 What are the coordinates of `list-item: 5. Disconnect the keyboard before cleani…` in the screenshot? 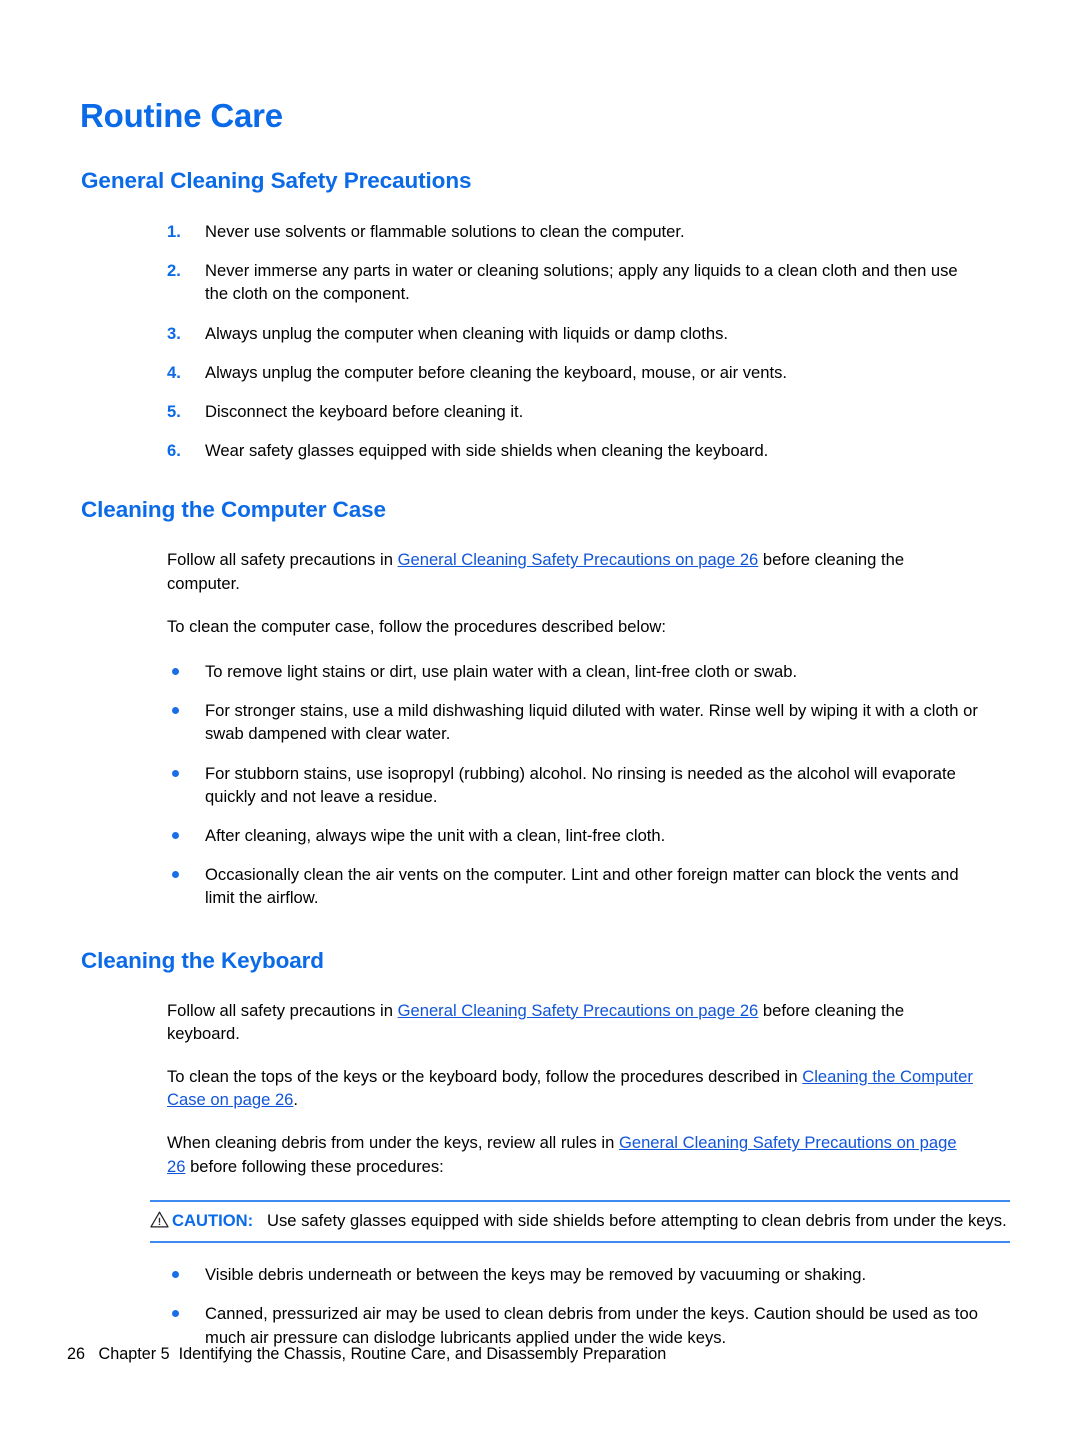 It's located at (573, 411).